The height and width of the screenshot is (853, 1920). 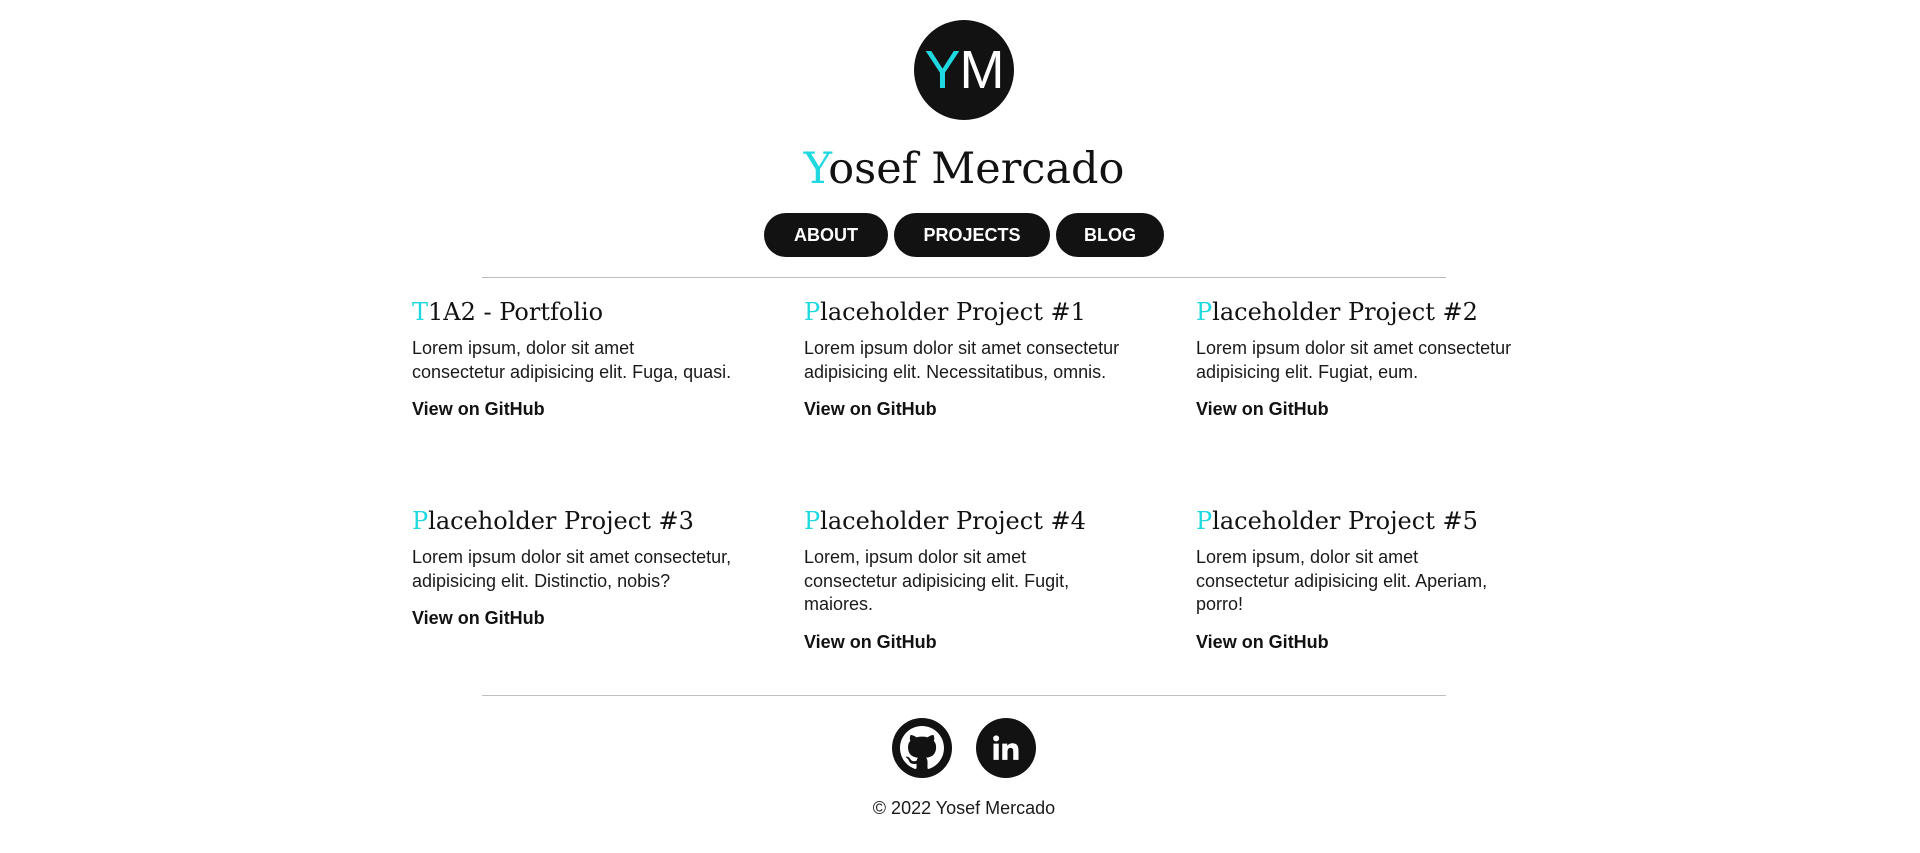 I want to click on project-title: Placeholder Project #1, so click(x=964, y=312).